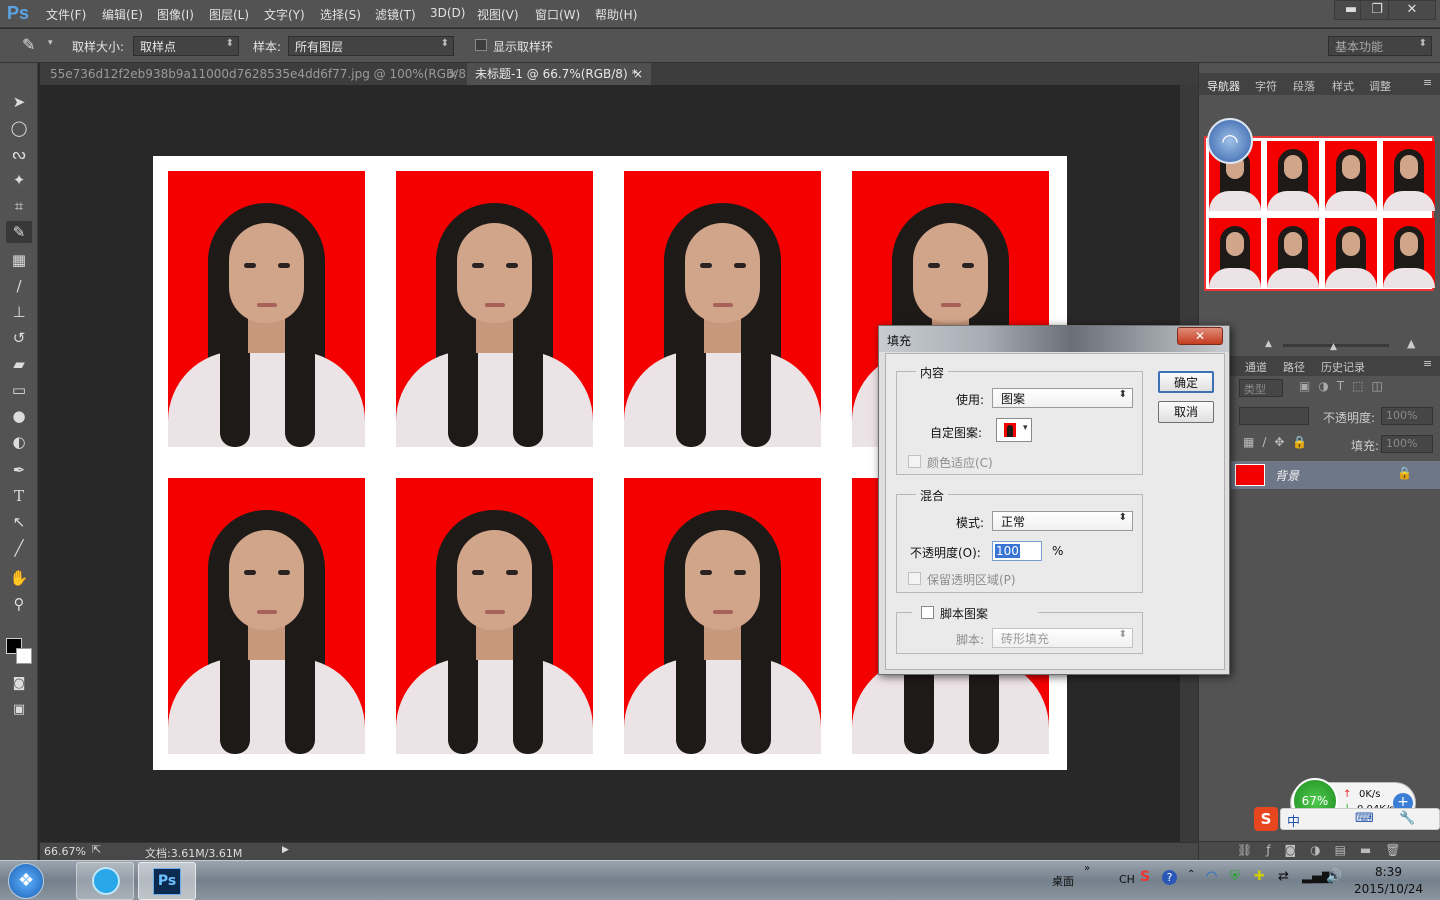  I want to click on wifi-icon: ◠, so click(1230, 141).